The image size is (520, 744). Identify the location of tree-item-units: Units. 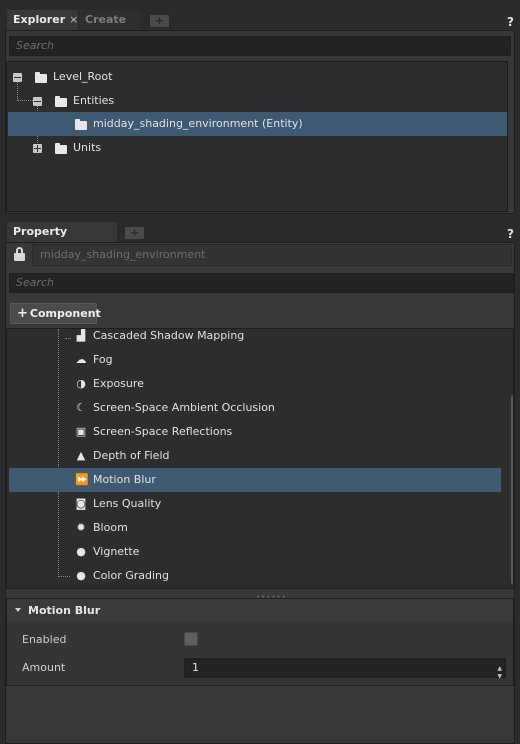
(257, 148).